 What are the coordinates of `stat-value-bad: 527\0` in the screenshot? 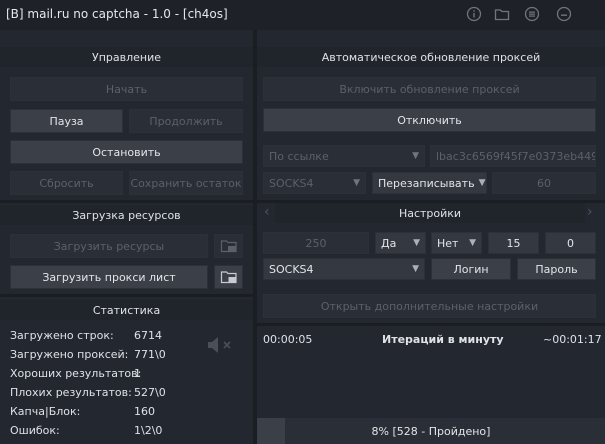 It's located at (150, 392).